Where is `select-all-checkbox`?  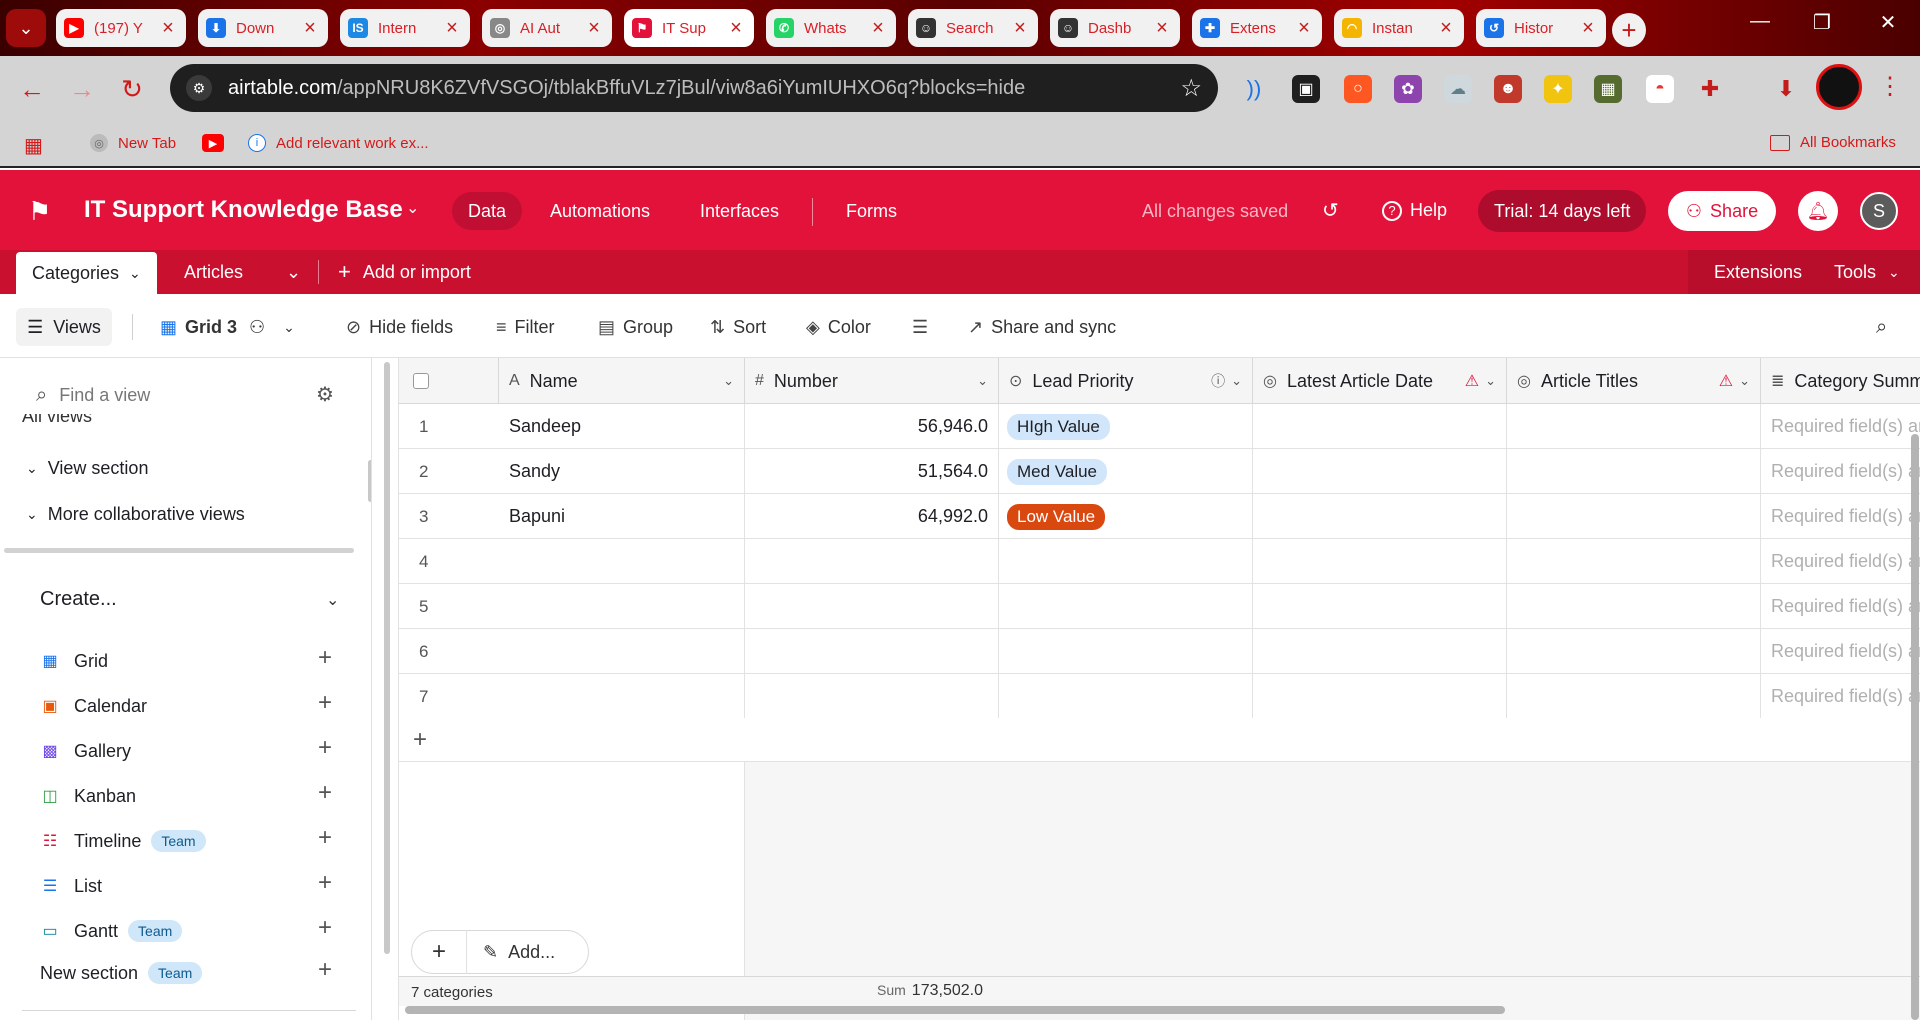
select-all-checkbox is located at coordinates (421, 381).